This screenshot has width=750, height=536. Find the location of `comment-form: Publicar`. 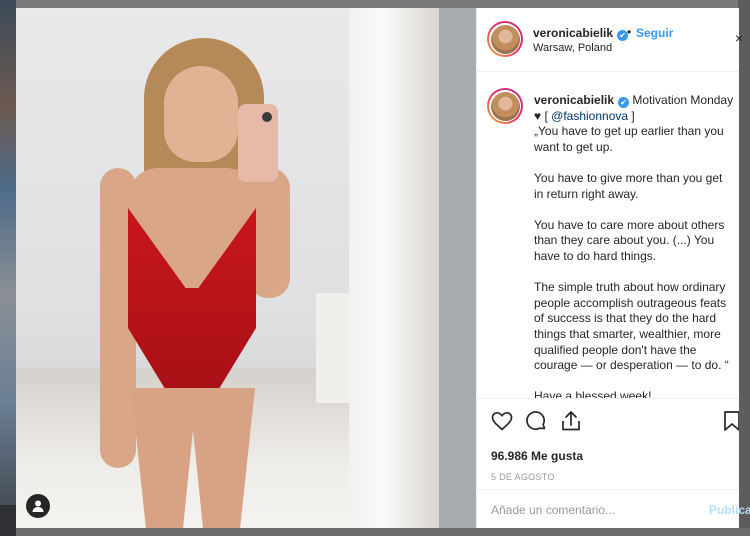

comment-form: Publicar is located at coordinates (613, 509).